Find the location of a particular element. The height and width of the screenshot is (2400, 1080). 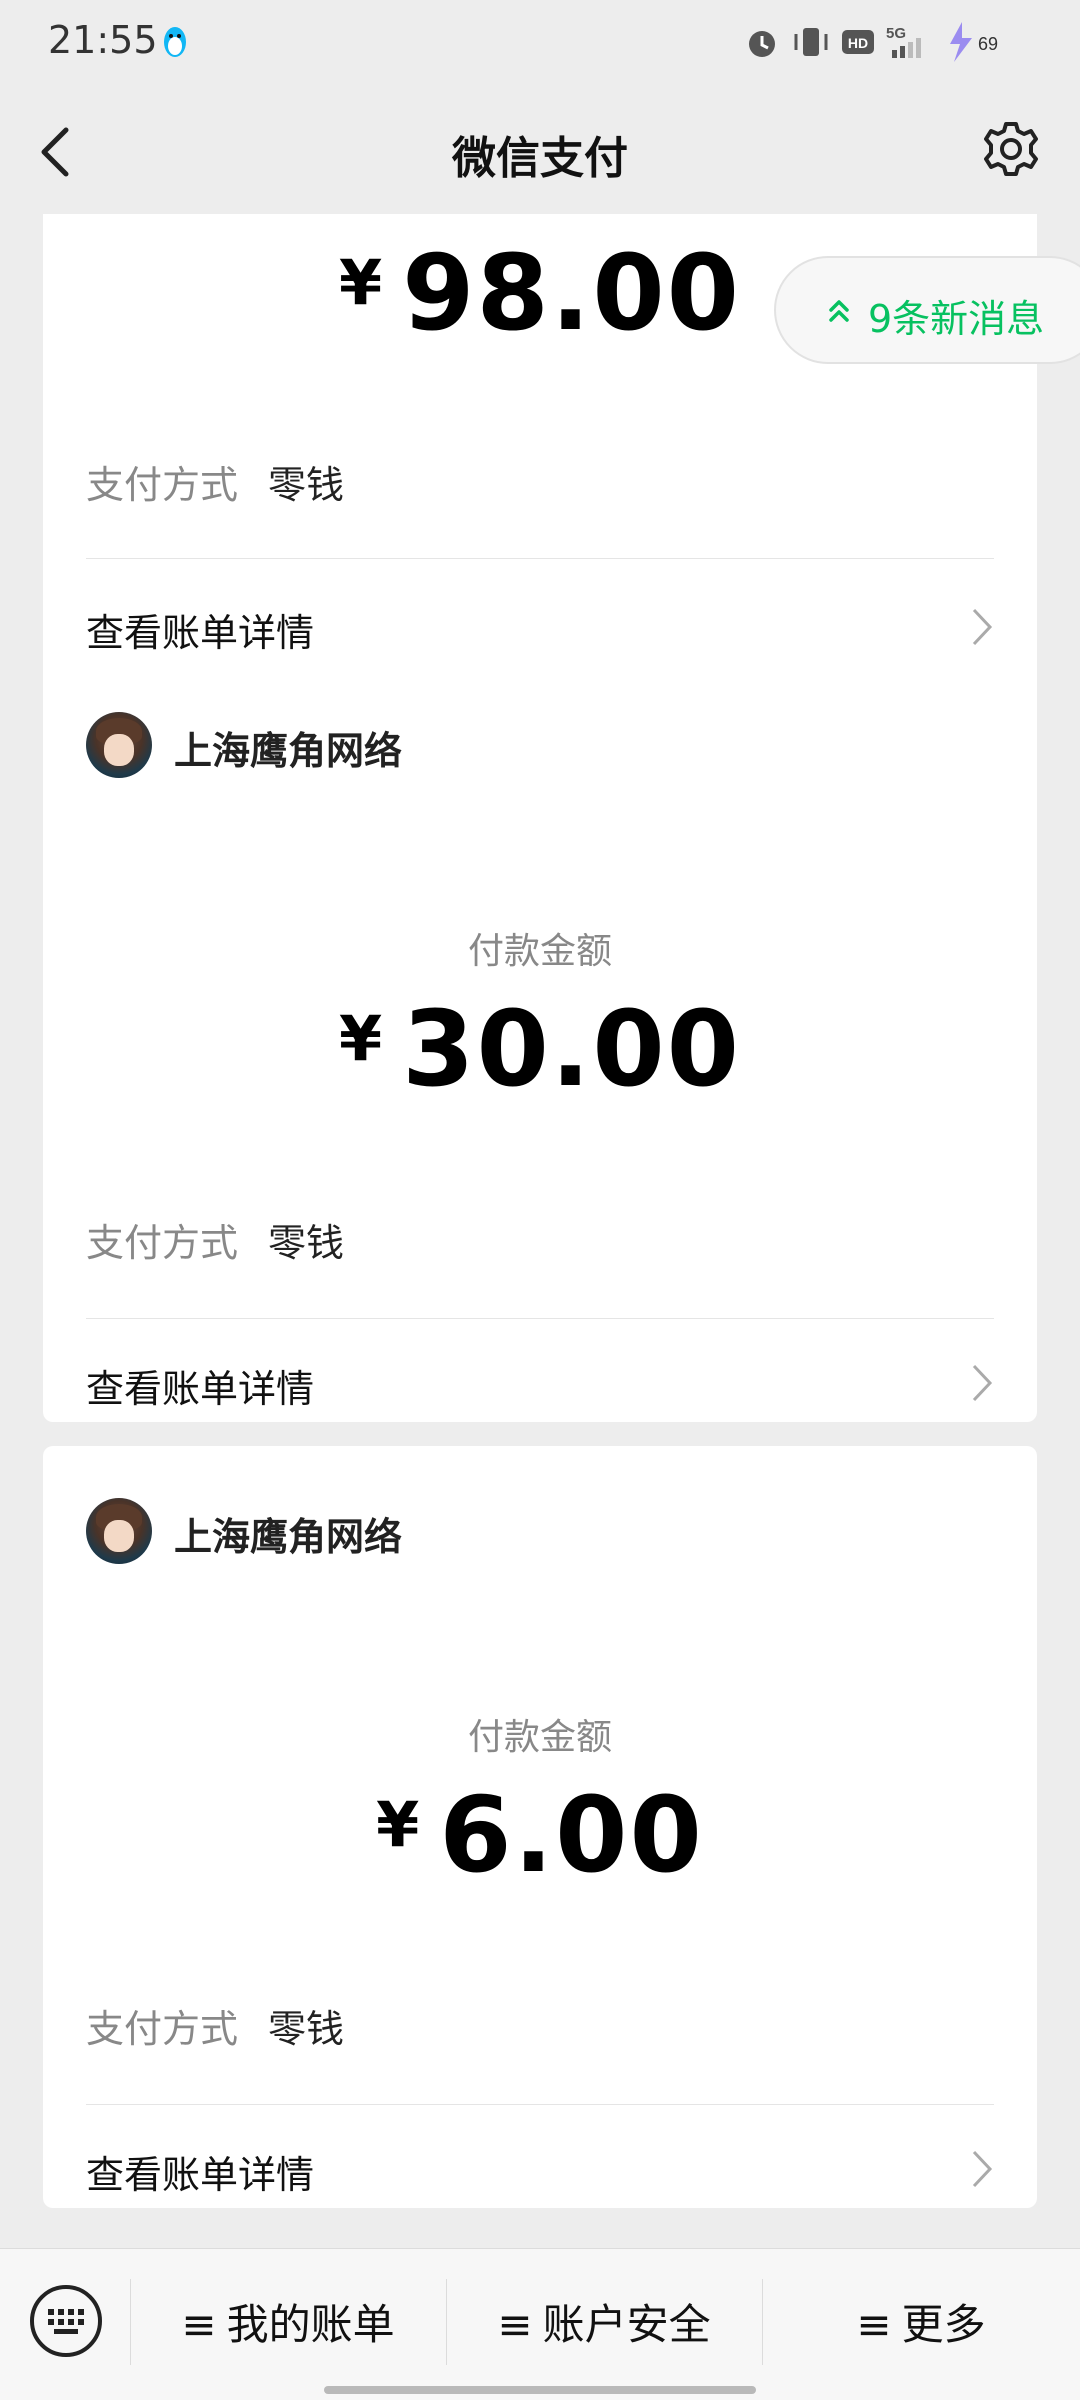

alarm-icon is located at coordinates (762, 44).